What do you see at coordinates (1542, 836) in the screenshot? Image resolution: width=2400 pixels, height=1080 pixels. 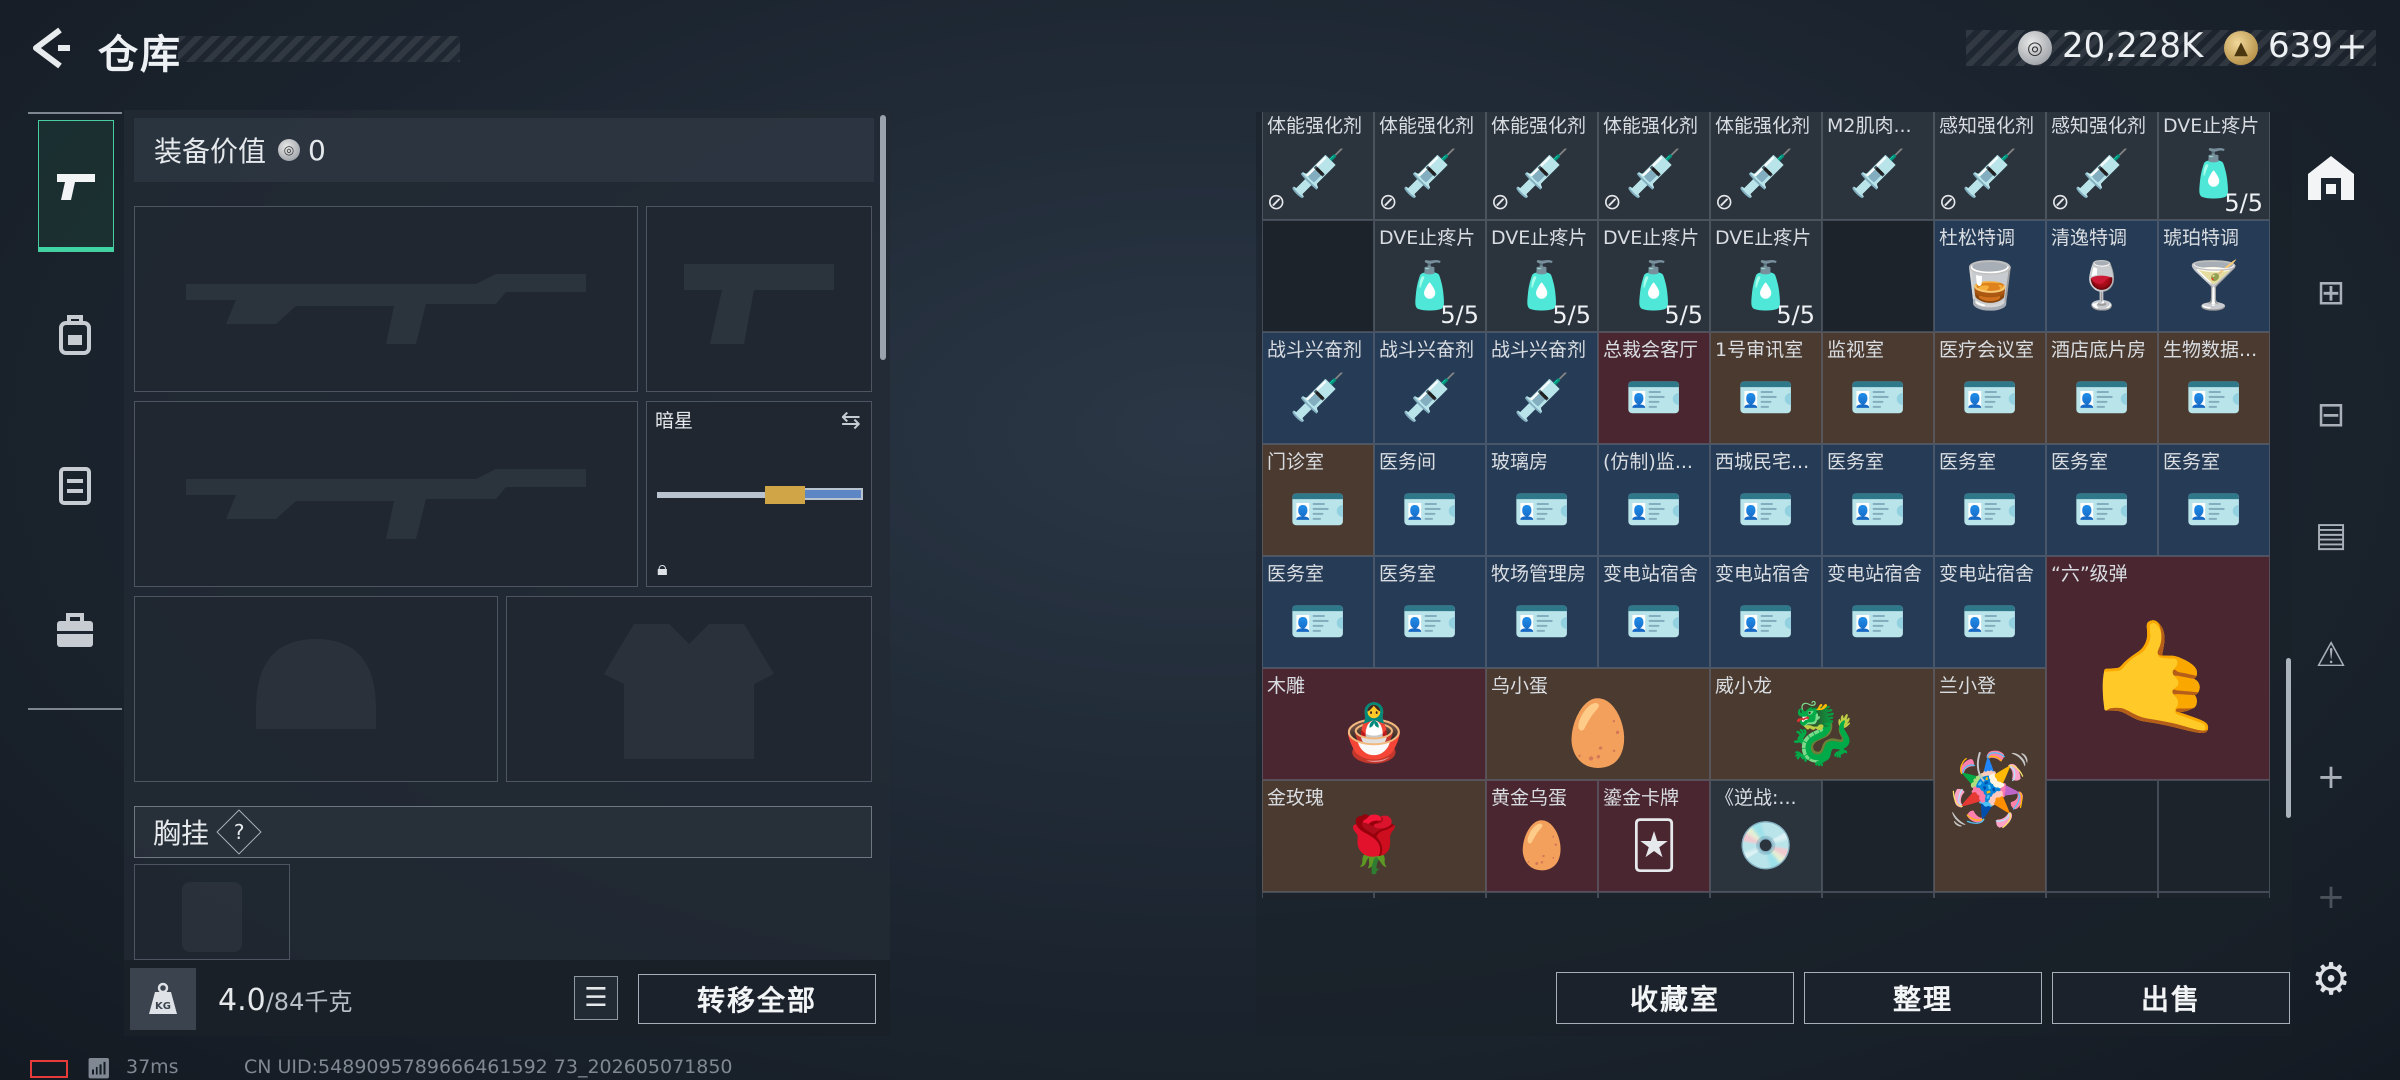 I see `item-cell: 黄金乌蛋 🥚` at bounding box center [1542, 836].